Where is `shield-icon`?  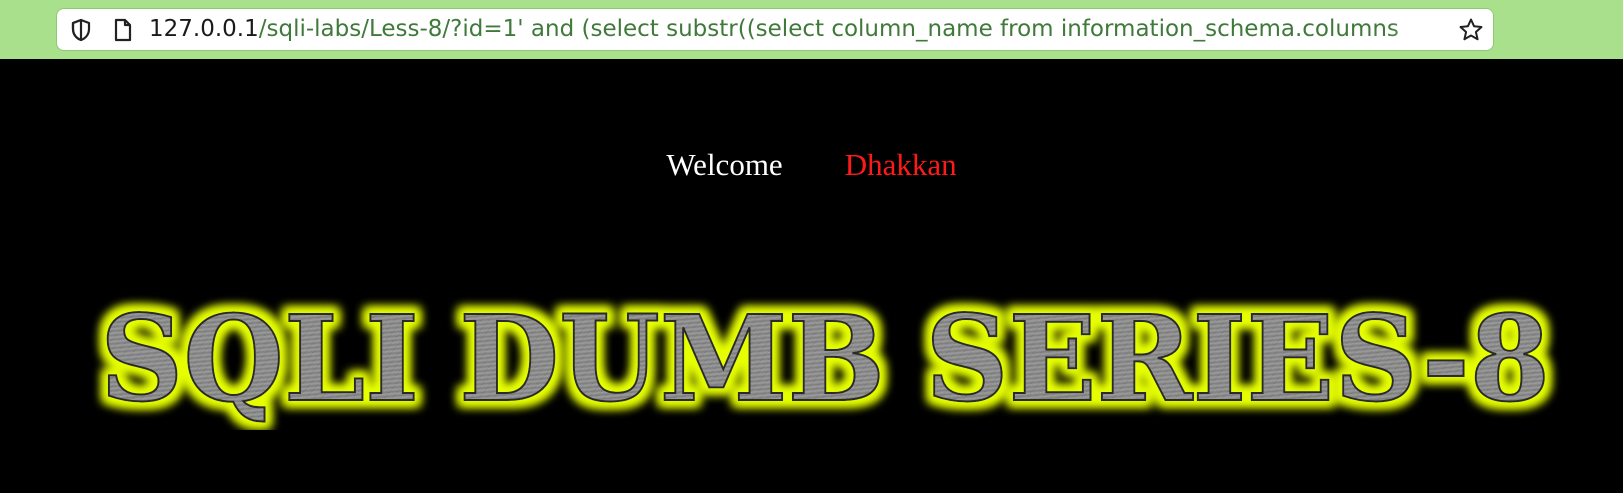
shield-icon is located at coordinates (81, 29).